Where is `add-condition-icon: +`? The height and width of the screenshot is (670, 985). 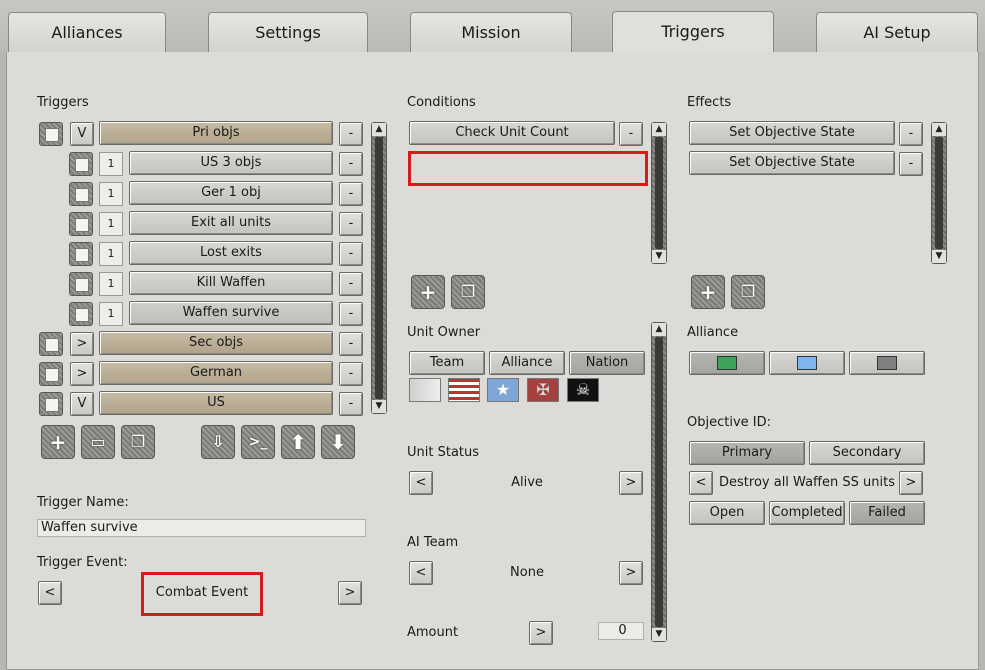
add-condition-icon: + is located at coordinates (428, 292).